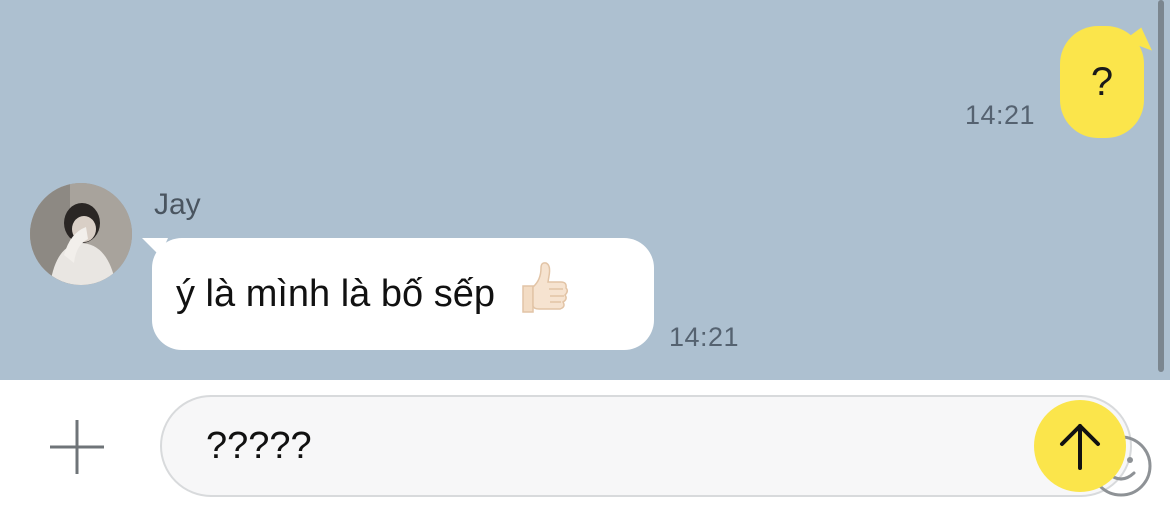 Image resolution: width=1170 pixels, height=528 pixels. I want to click on outgoing-message-text: ?, so click(1102, 81).